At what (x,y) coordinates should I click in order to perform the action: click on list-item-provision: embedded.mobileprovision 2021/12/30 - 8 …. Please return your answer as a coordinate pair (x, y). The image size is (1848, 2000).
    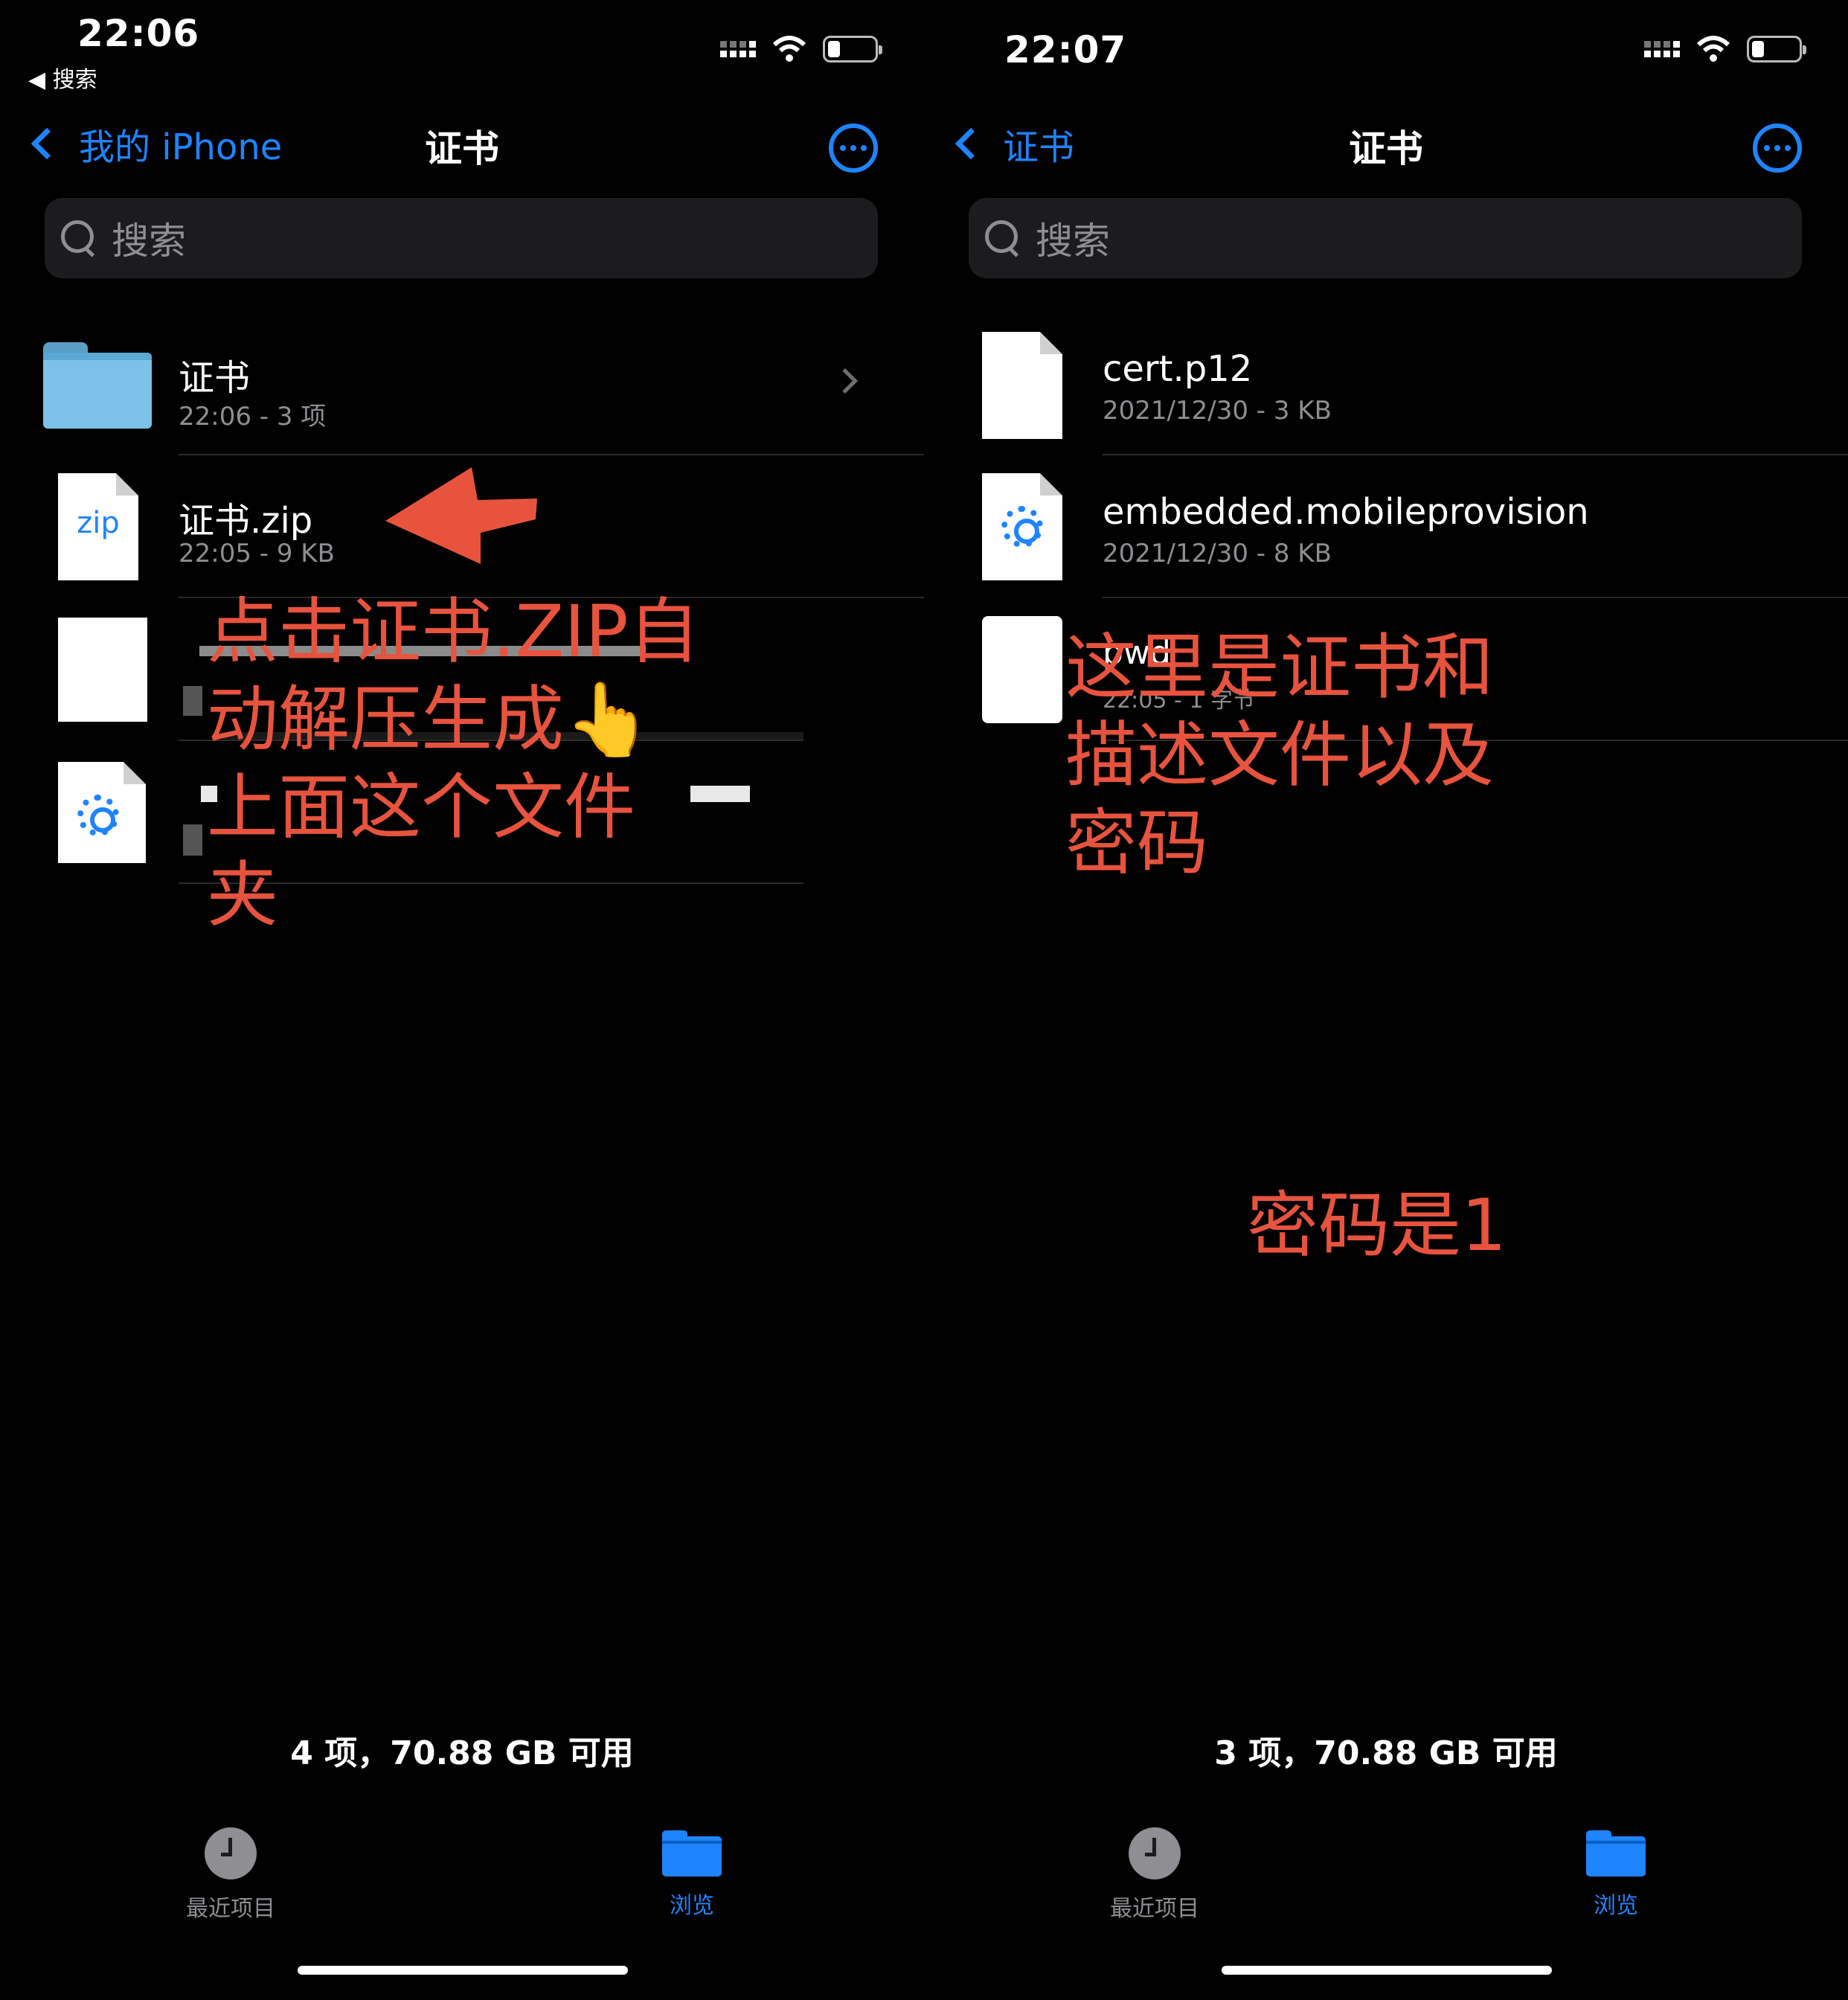
    Looking at the image, I should click on (1386, 527).